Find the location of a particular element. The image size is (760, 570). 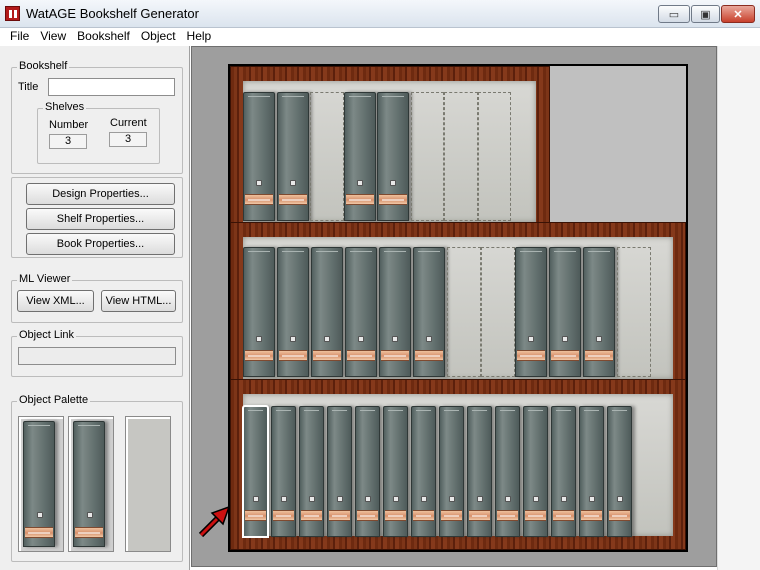

close-button: ✕ is located at coordinates (738, 14).